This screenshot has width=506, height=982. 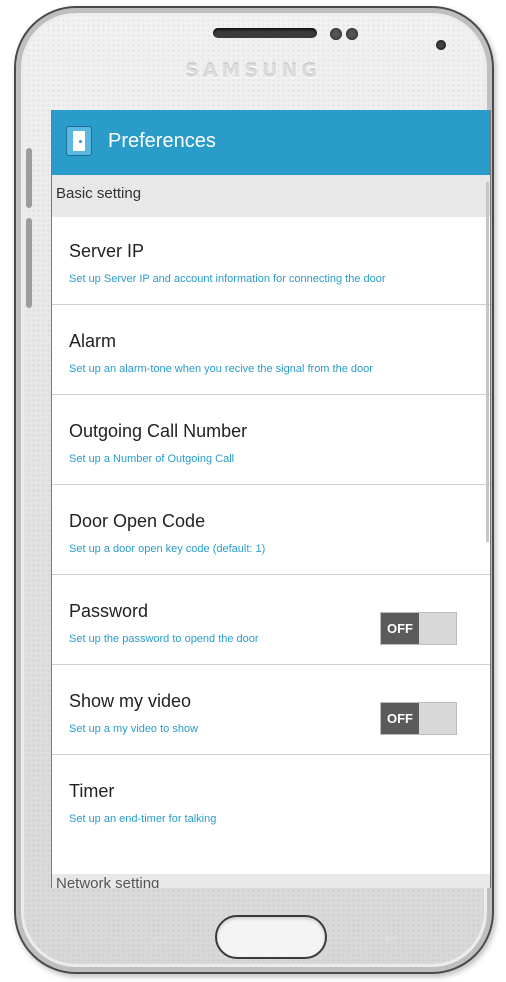 What do you see at coordinates (93, 341) in the screenshot?
I see `pref-title: Alarm` at bounding box center [93, 341].